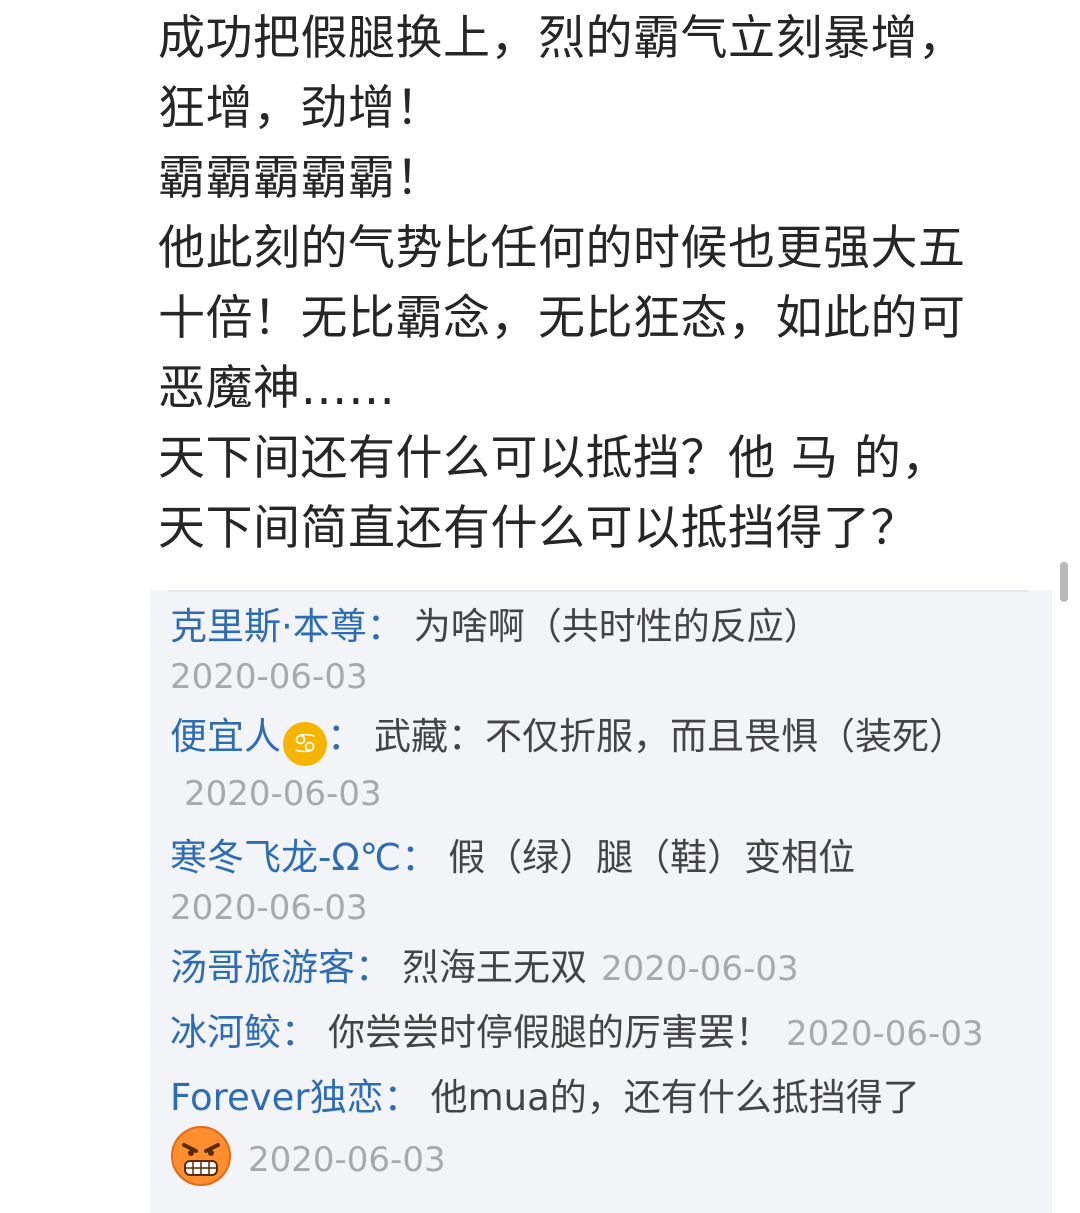  I want to click on comment-item: 克里斯·本尊： 为啥啊（共时性的反应） 2020-06-03, so click(600, 650).